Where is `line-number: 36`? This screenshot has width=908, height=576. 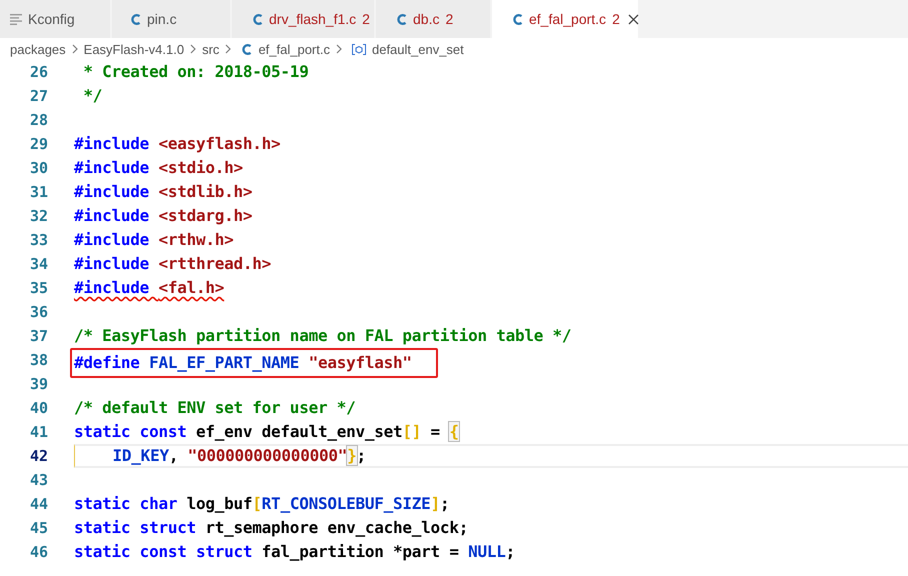
line-number: 36 is located at coordinates (38, 312).